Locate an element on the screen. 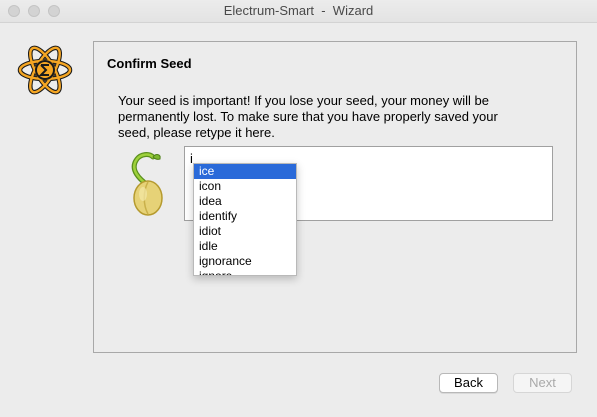  completer-item: icon is located at coordinates (245, 186).